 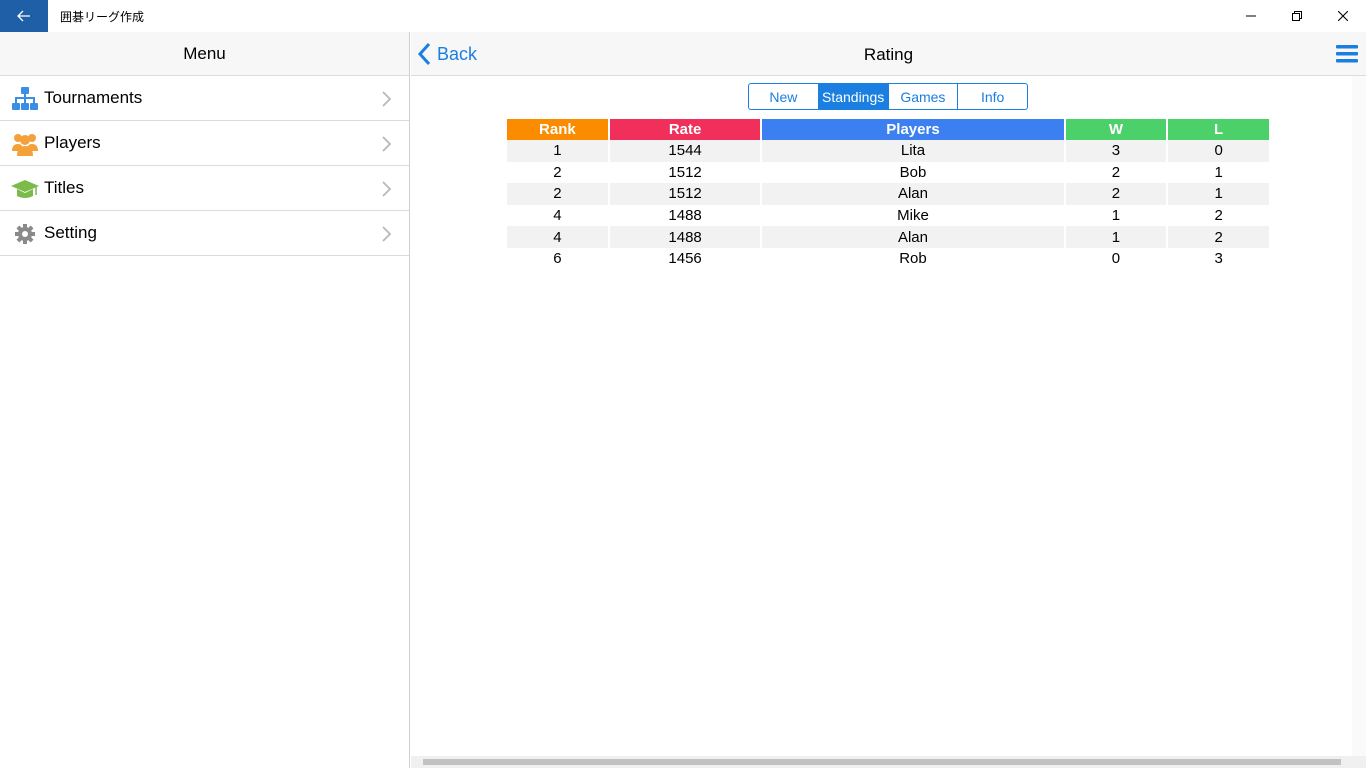 What do you see at coordinates (25, 145) in the screenshot?
I see `players-group-icon` at bounding box center [25, 145].